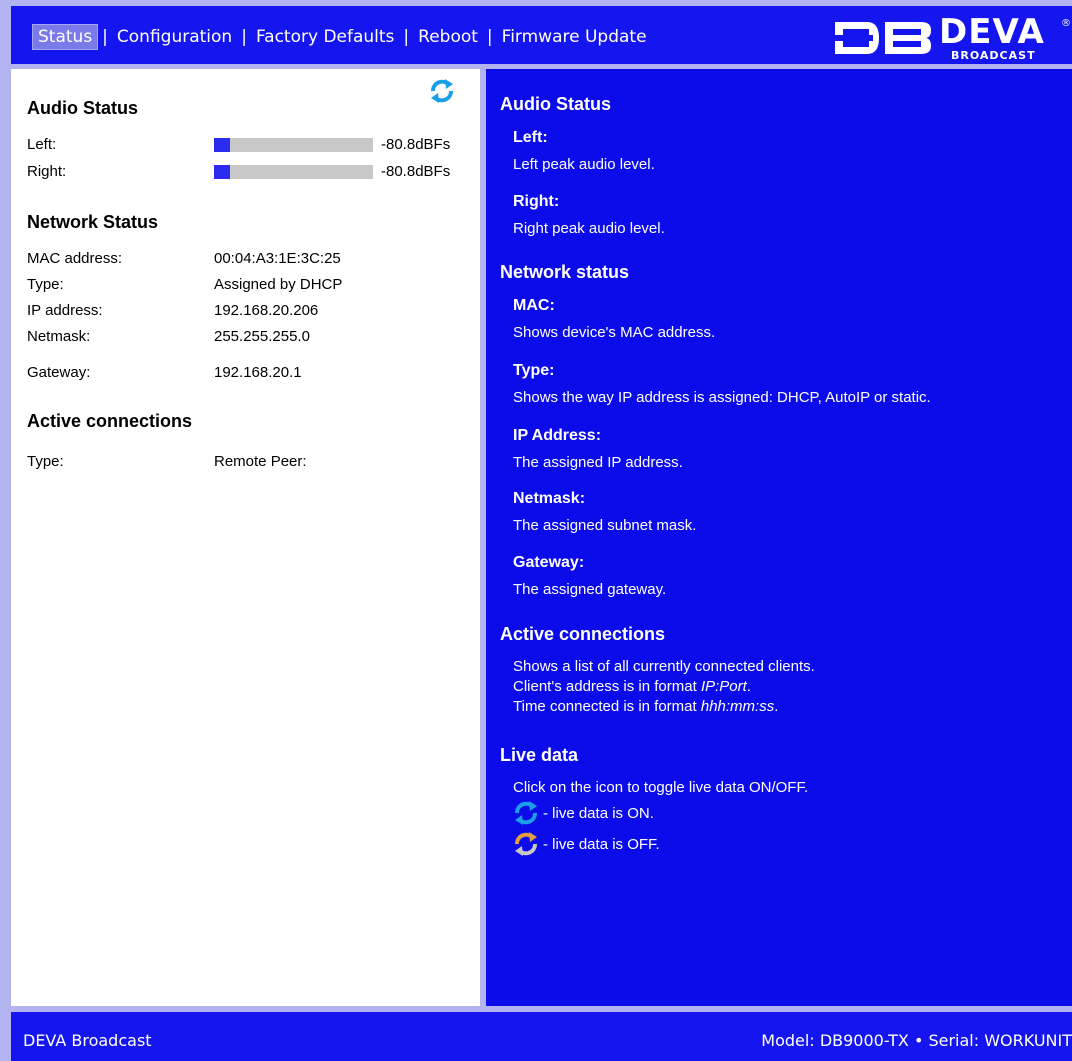 This screenshot has width=1072, height=1061. What do you see at coordinates (534, 370) in the screenshot?
I see `help-type-title: Type:` at bounding box center [534, 370].